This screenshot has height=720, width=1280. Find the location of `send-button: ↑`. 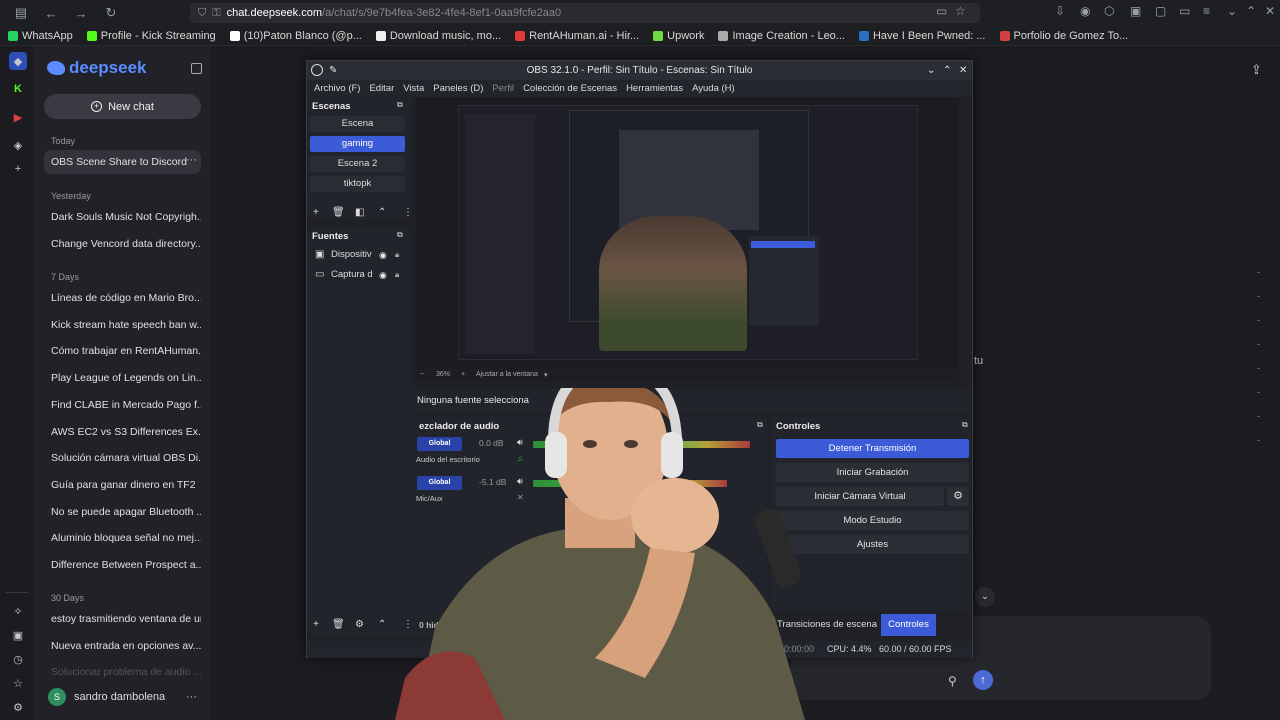

send-button: ↑ is located at coordinates (983, 680).